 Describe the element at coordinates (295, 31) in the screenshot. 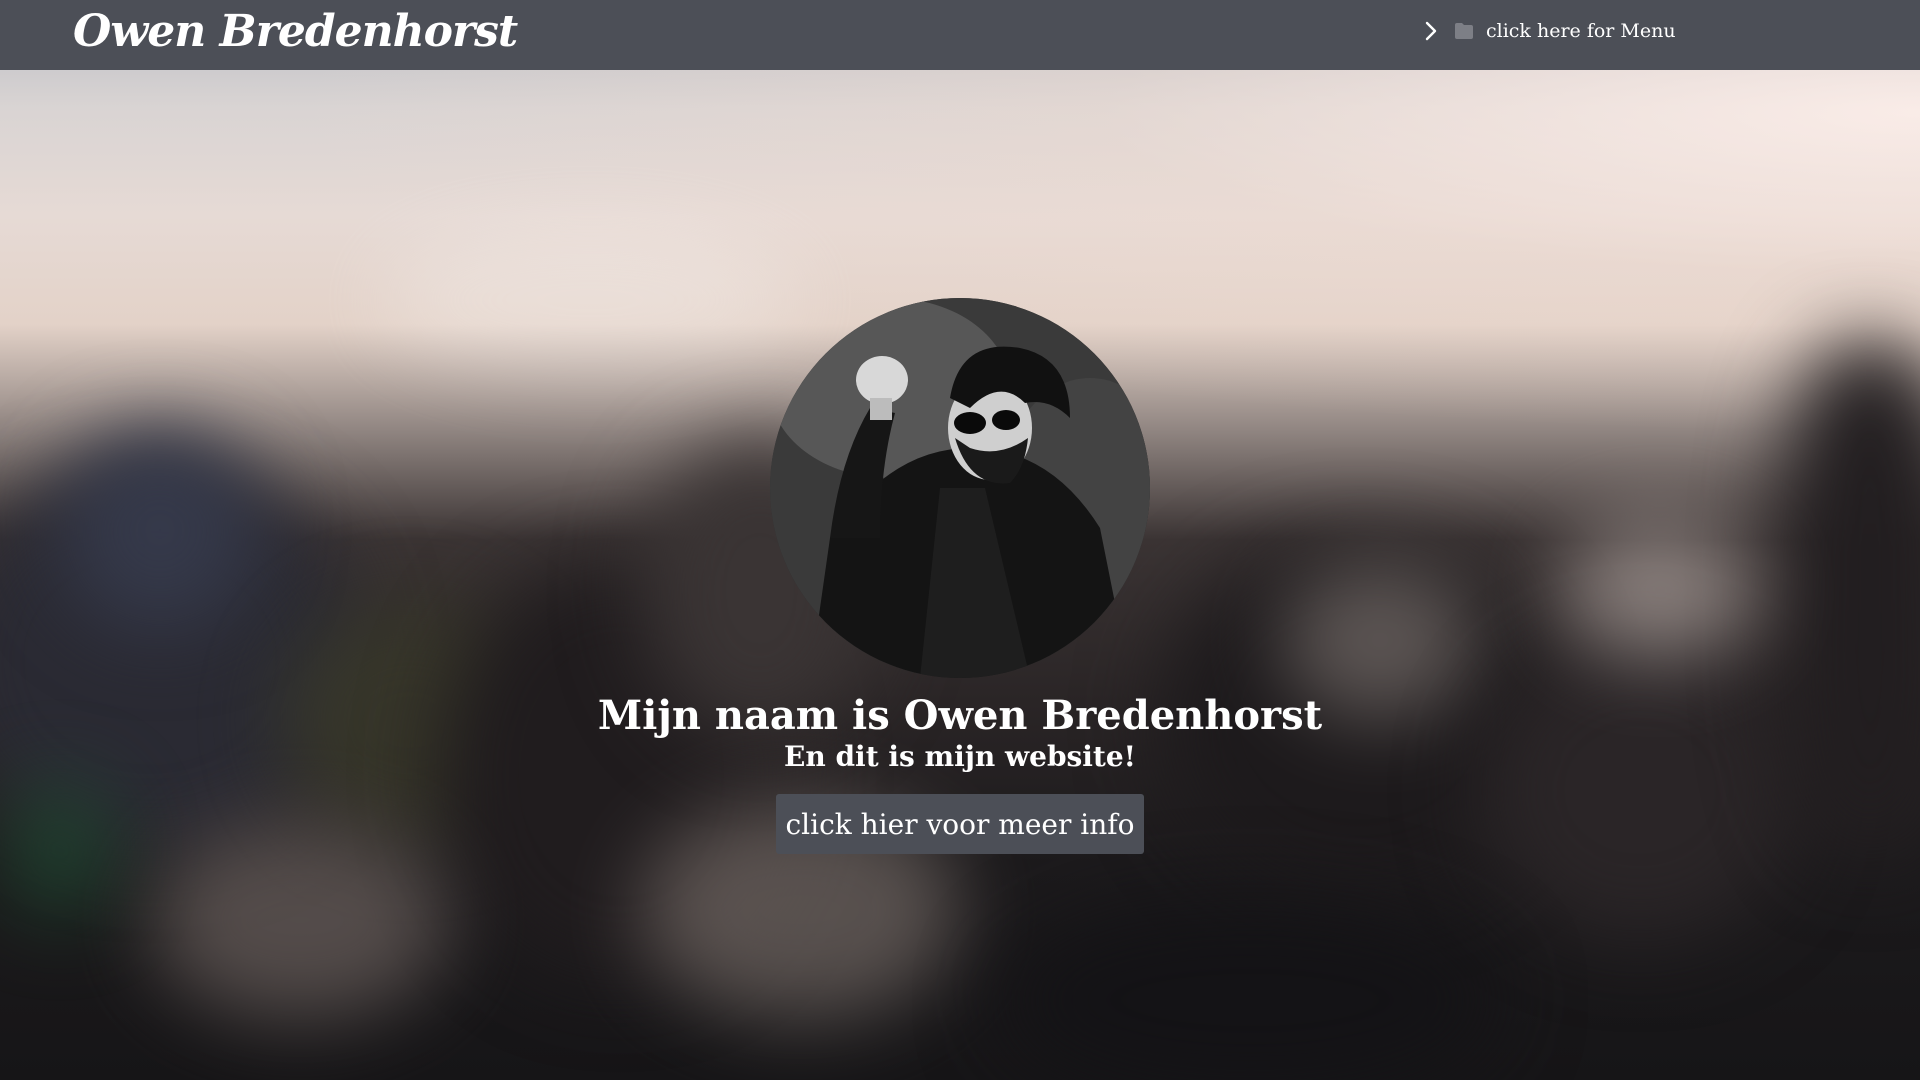

I see `site-brand-title: Owen Bredenhorst` at that location.